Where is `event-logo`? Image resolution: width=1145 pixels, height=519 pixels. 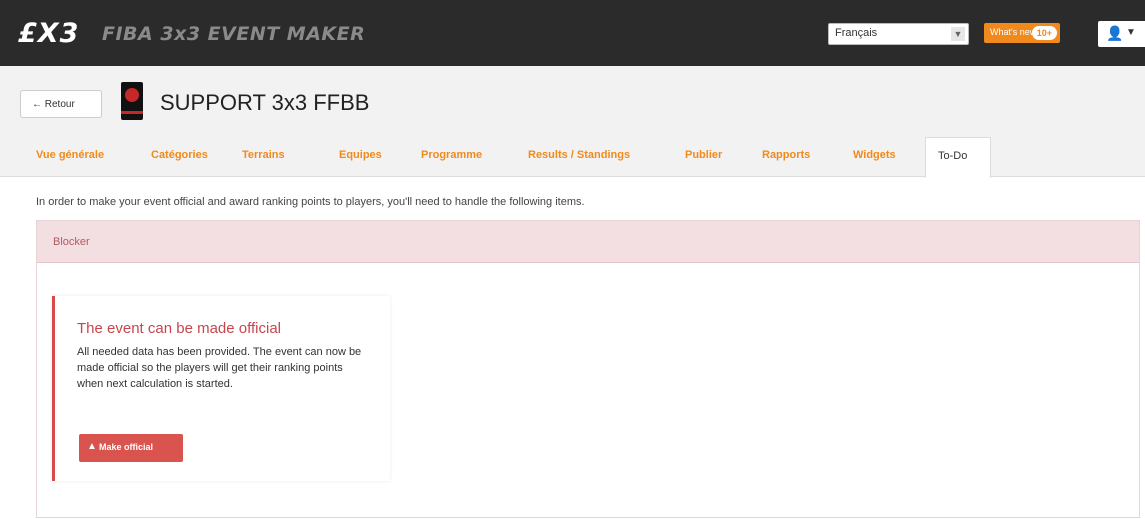 event-logo is located at coordinates (132, 101).